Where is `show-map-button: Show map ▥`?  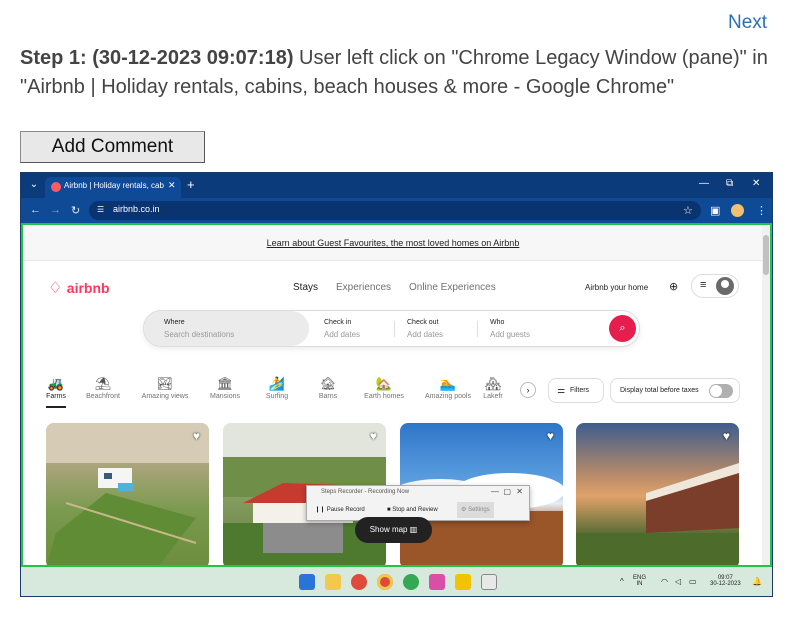
show-map-button: Show map ▥ is located at coordinates (393, 530).